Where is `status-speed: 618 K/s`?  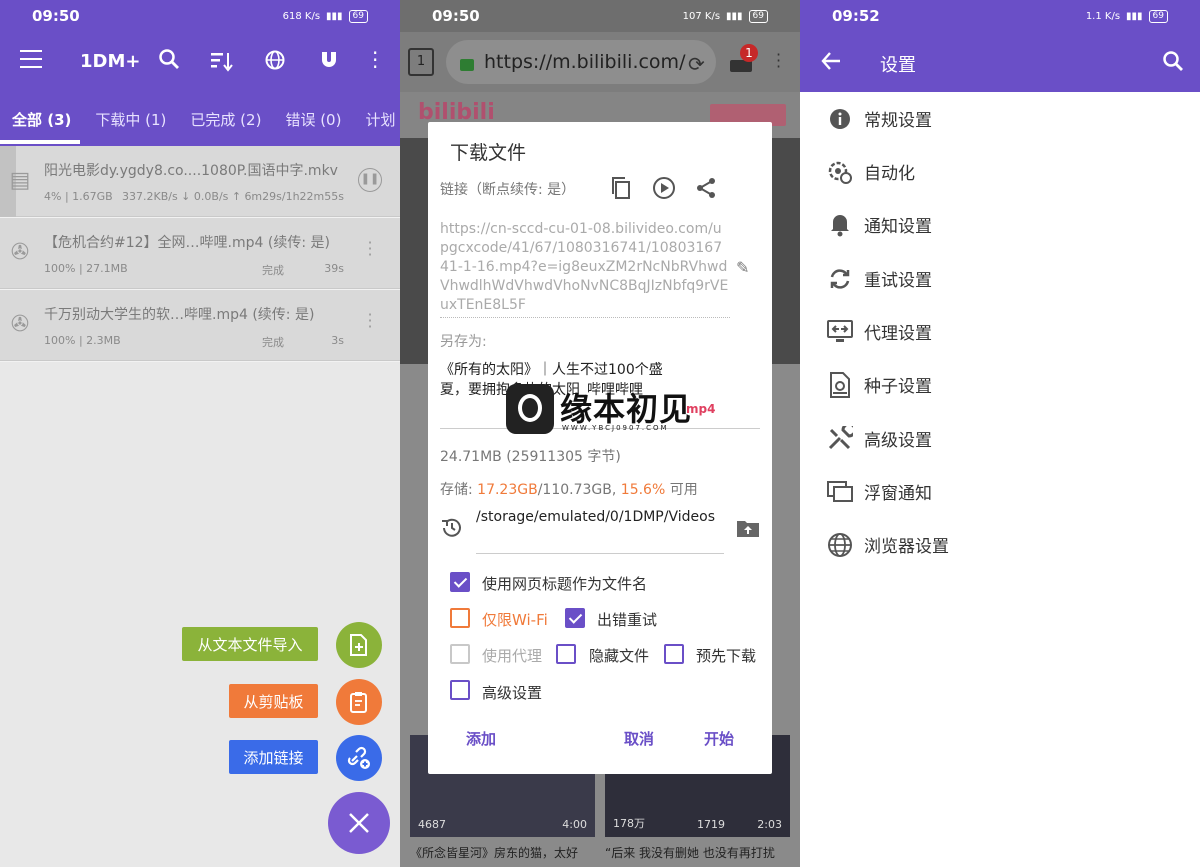
status-speed: 618 K/s is located at coordinates (301, 16).